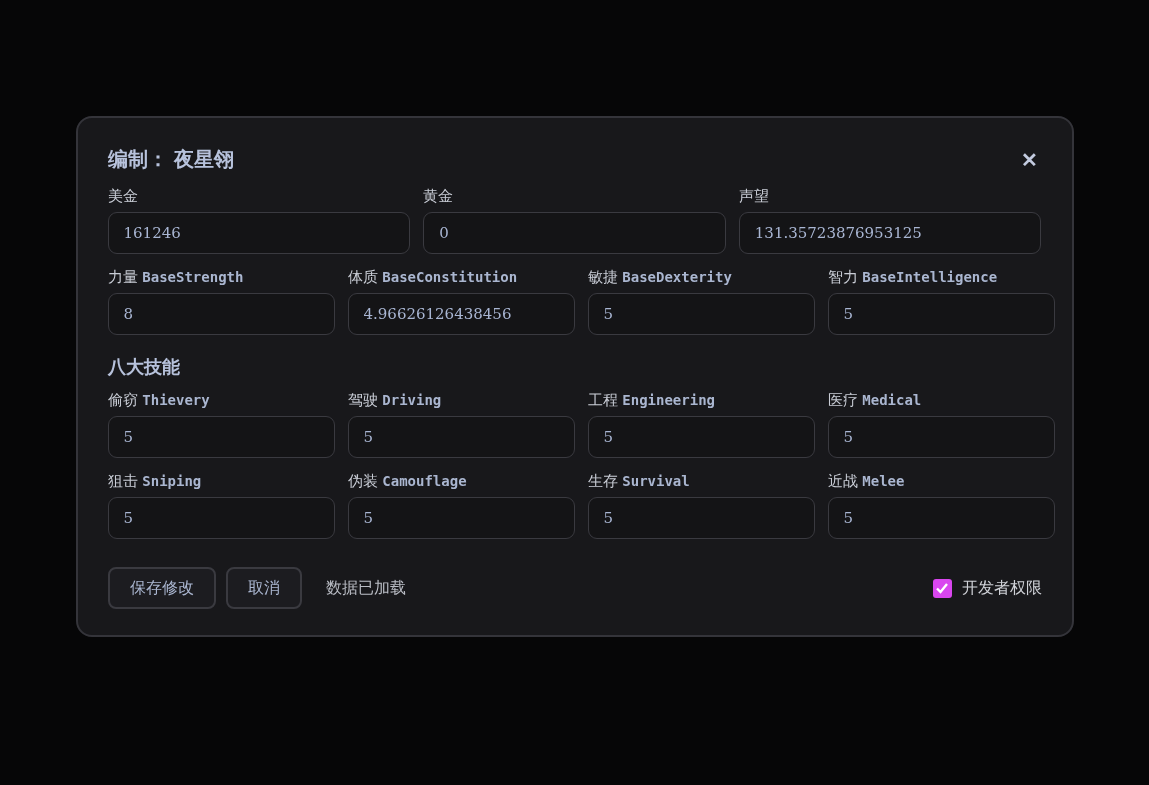 Image resolution: width=1149 pixels, height=785 pixels. Describe the element at coordinates (407, 481) in the screenshot. I see `field-label: 伪装 Camouflage` at that location.